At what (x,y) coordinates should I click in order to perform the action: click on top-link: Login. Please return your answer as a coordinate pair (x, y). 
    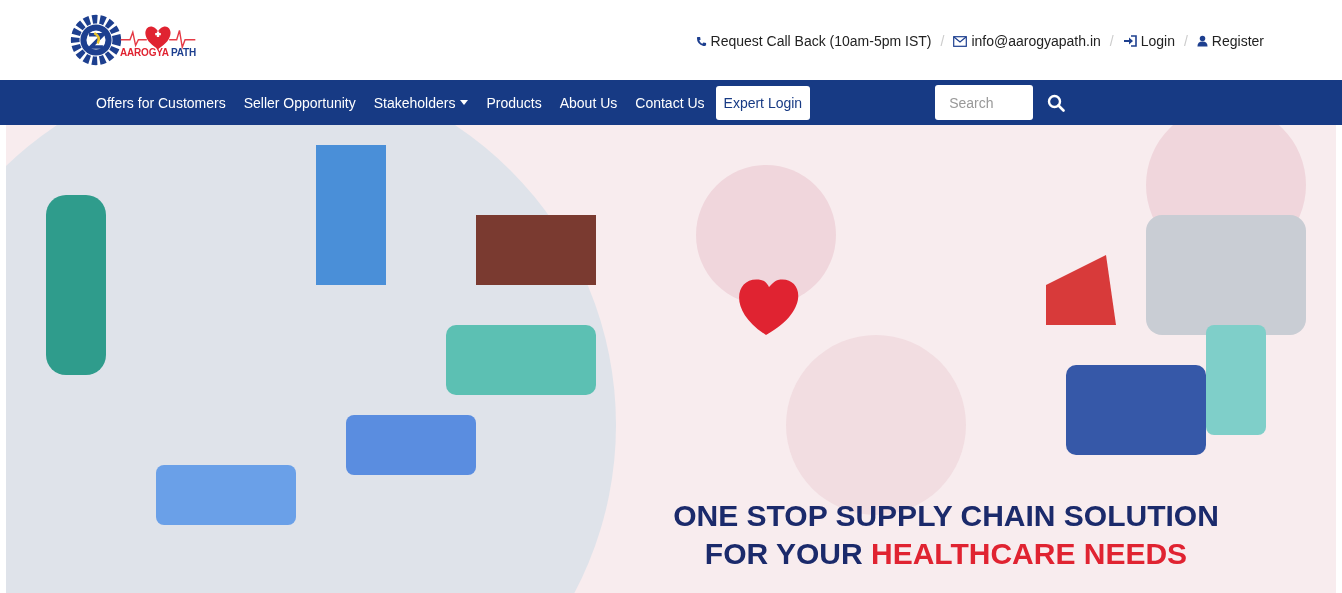
    Looking at the image, I should click on (1148, 41).